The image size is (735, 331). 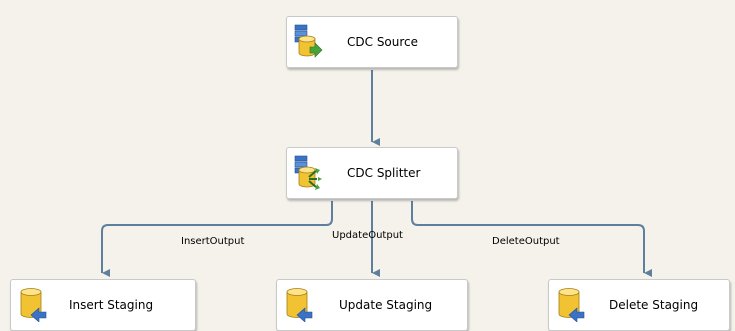 I want to click on delete-staging-label: Delete Staging, so click(x=654, y=305).